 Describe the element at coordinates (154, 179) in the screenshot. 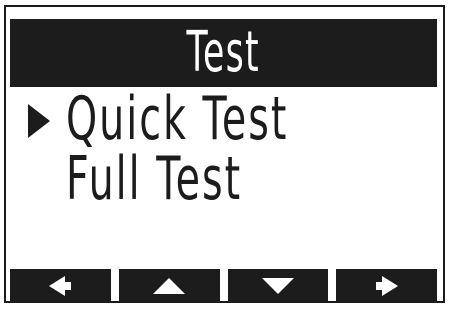

I see `menu-item-full-test: Full Test` at that location.